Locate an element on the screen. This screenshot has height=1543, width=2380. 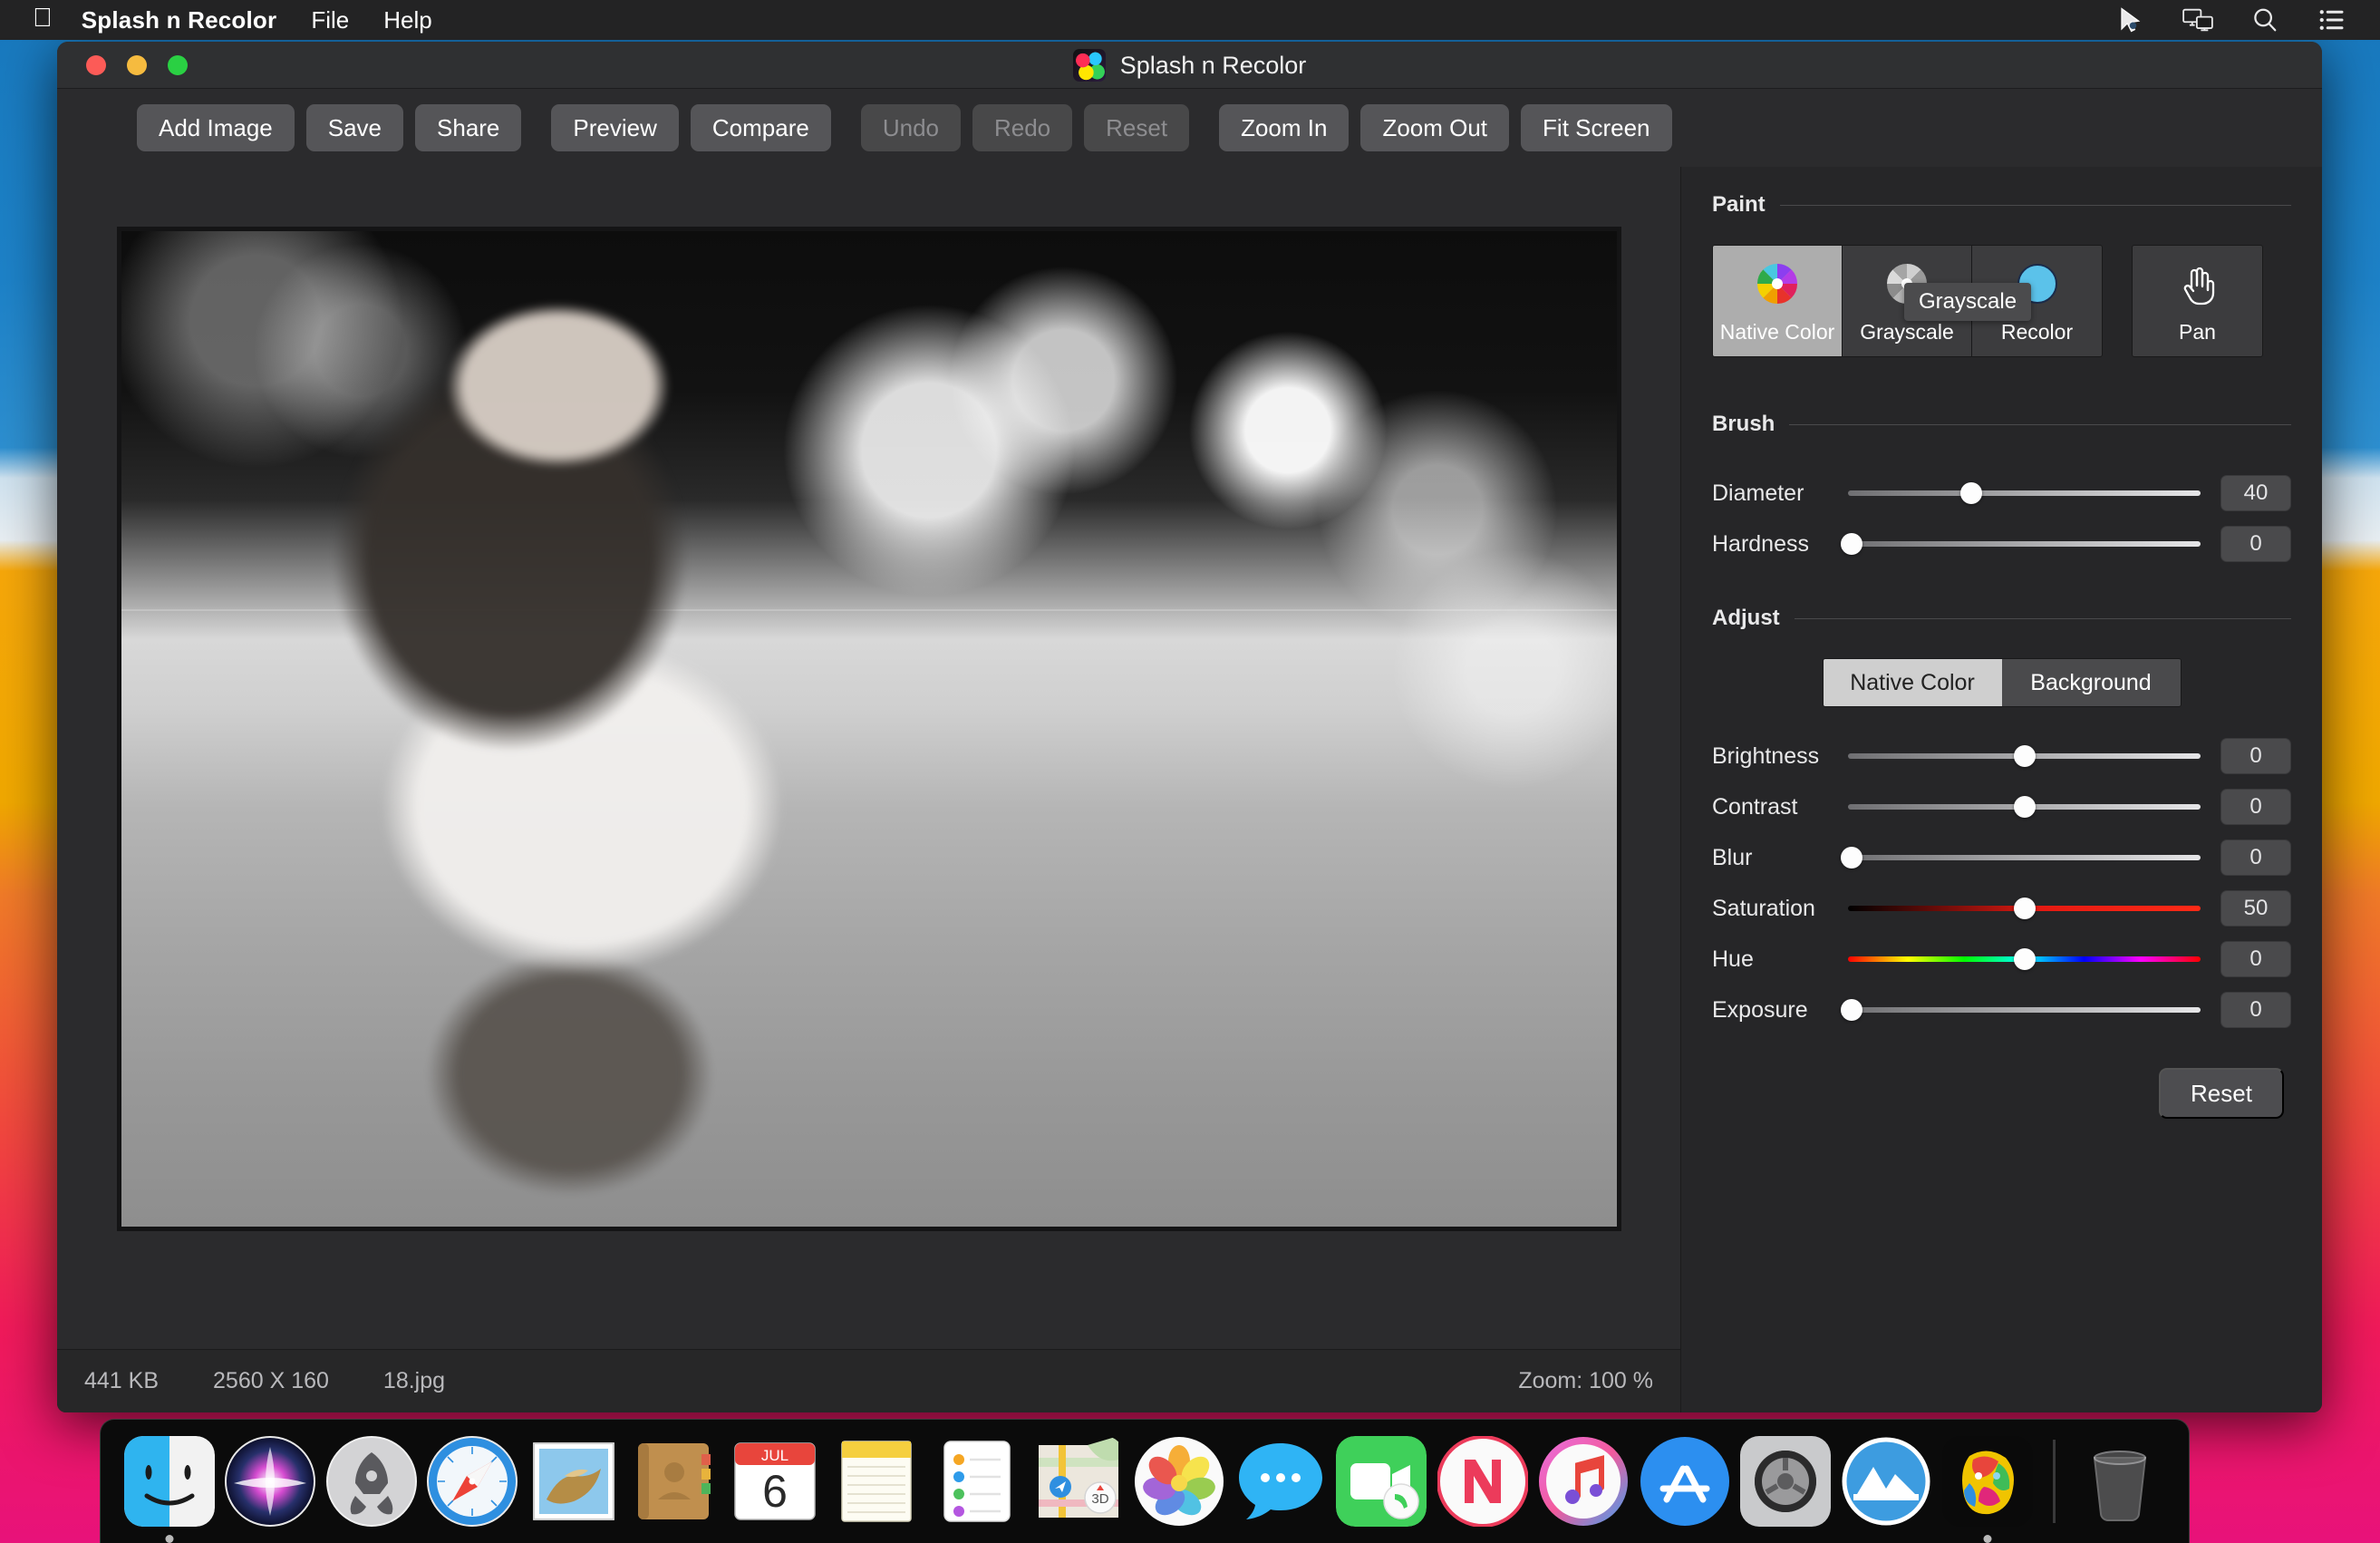
adjust-section-title: Adjust is located at coordinates (1746, 618).